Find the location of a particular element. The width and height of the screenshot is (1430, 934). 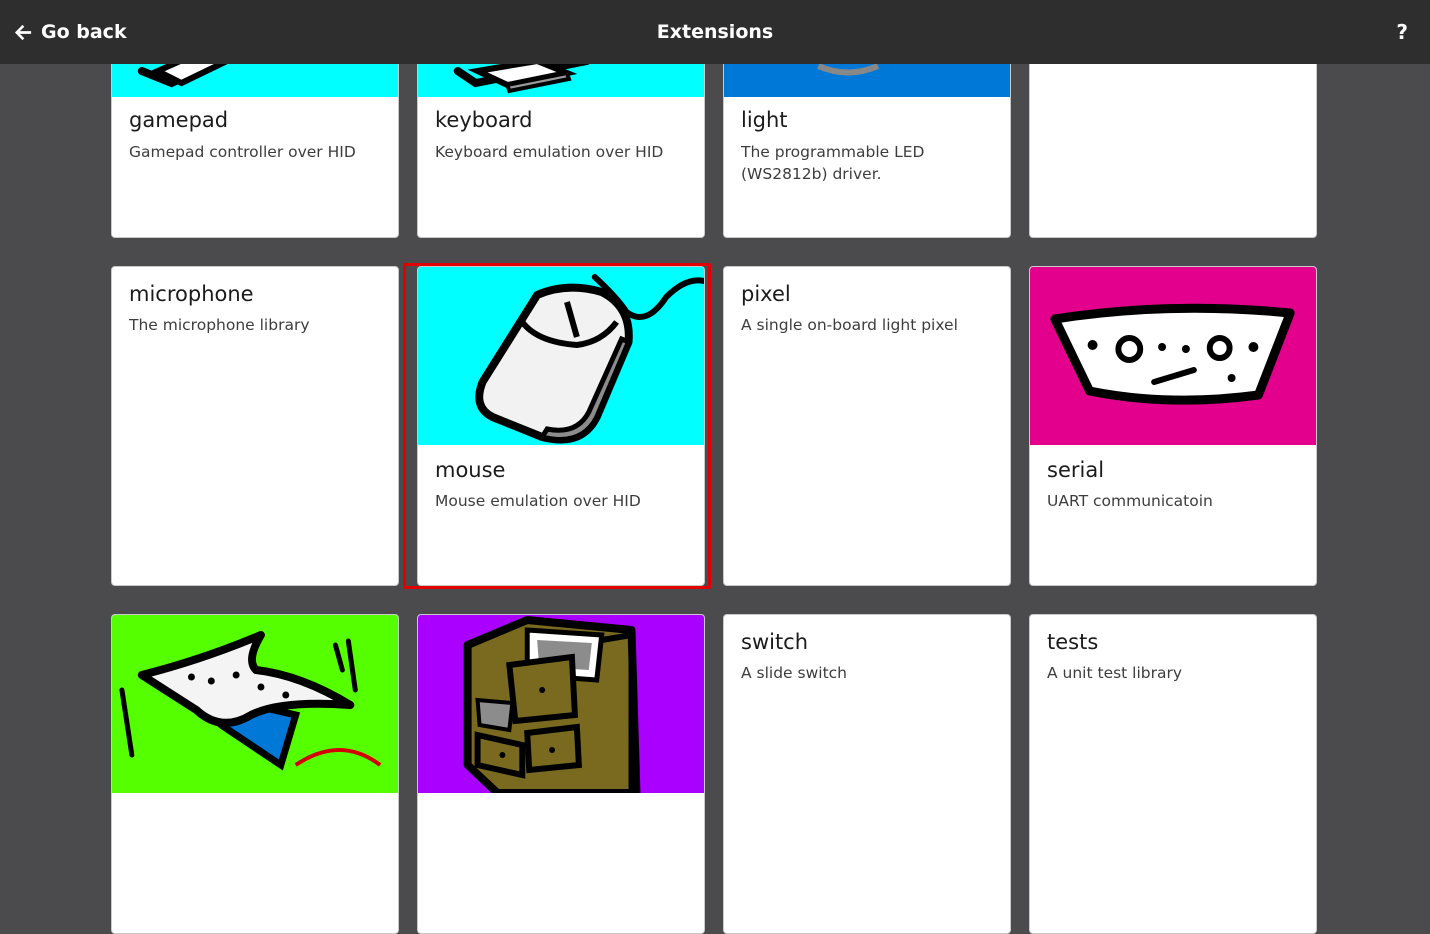

extension-description: Keyboard emulation over HID is located at coordinates (549, 152).